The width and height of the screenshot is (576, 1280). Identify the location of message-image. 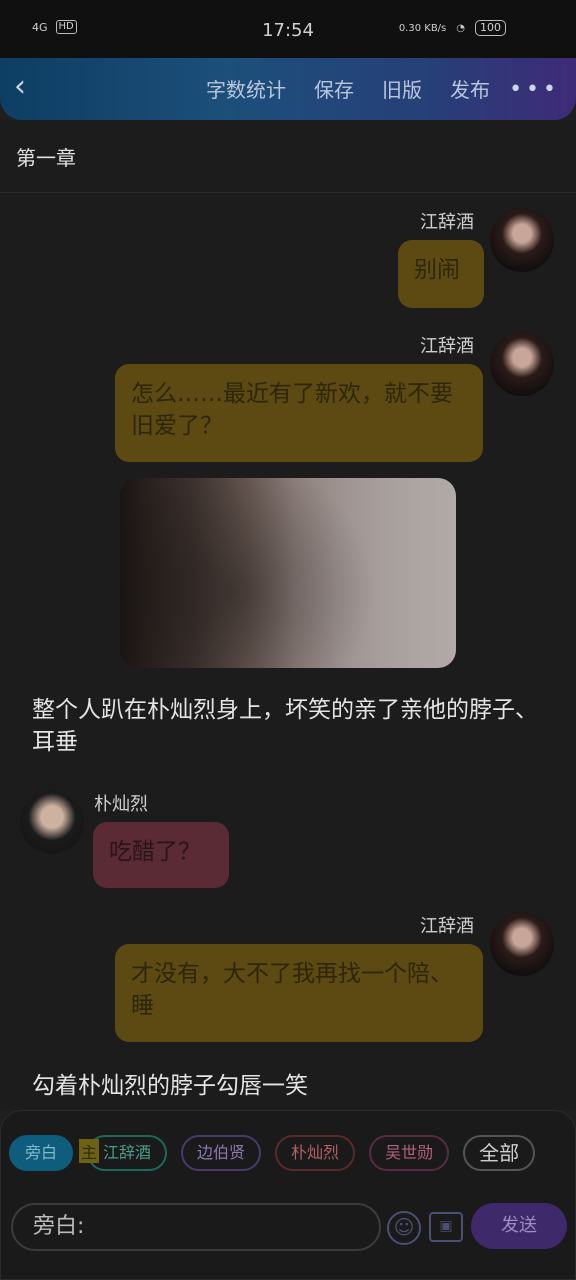
(288, 573).